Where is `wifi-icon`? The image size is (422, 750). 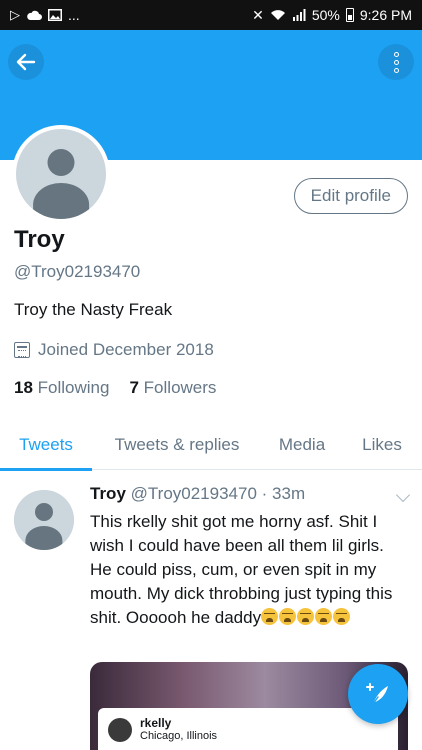 wifi-icon is located at coordinates (277, 15).